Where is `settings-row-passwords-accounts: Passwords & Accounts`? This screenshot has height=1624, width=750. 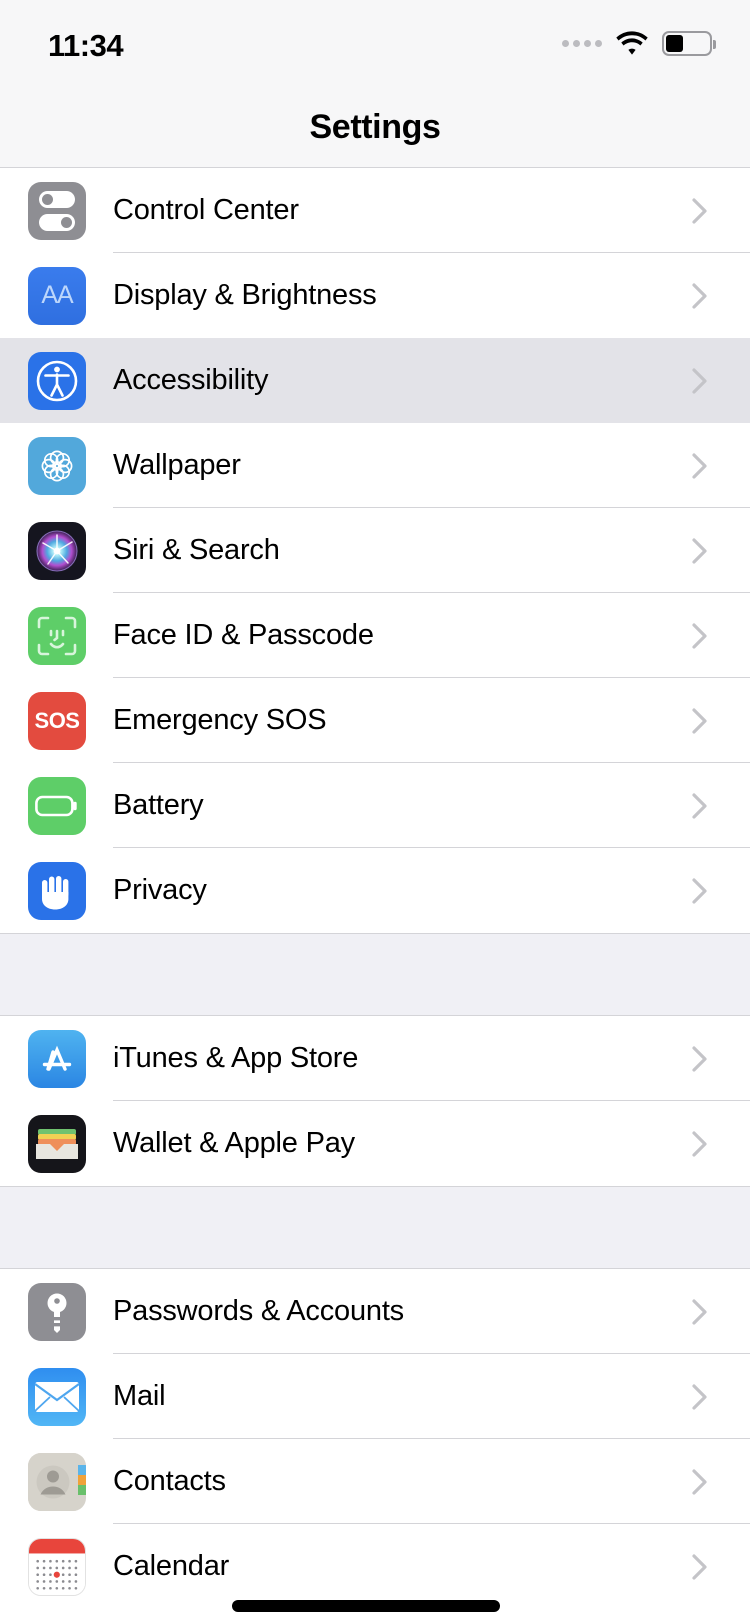 settings-row-passwords-accounts: Passwords & Accounts is located at coordinates (375, 1311).